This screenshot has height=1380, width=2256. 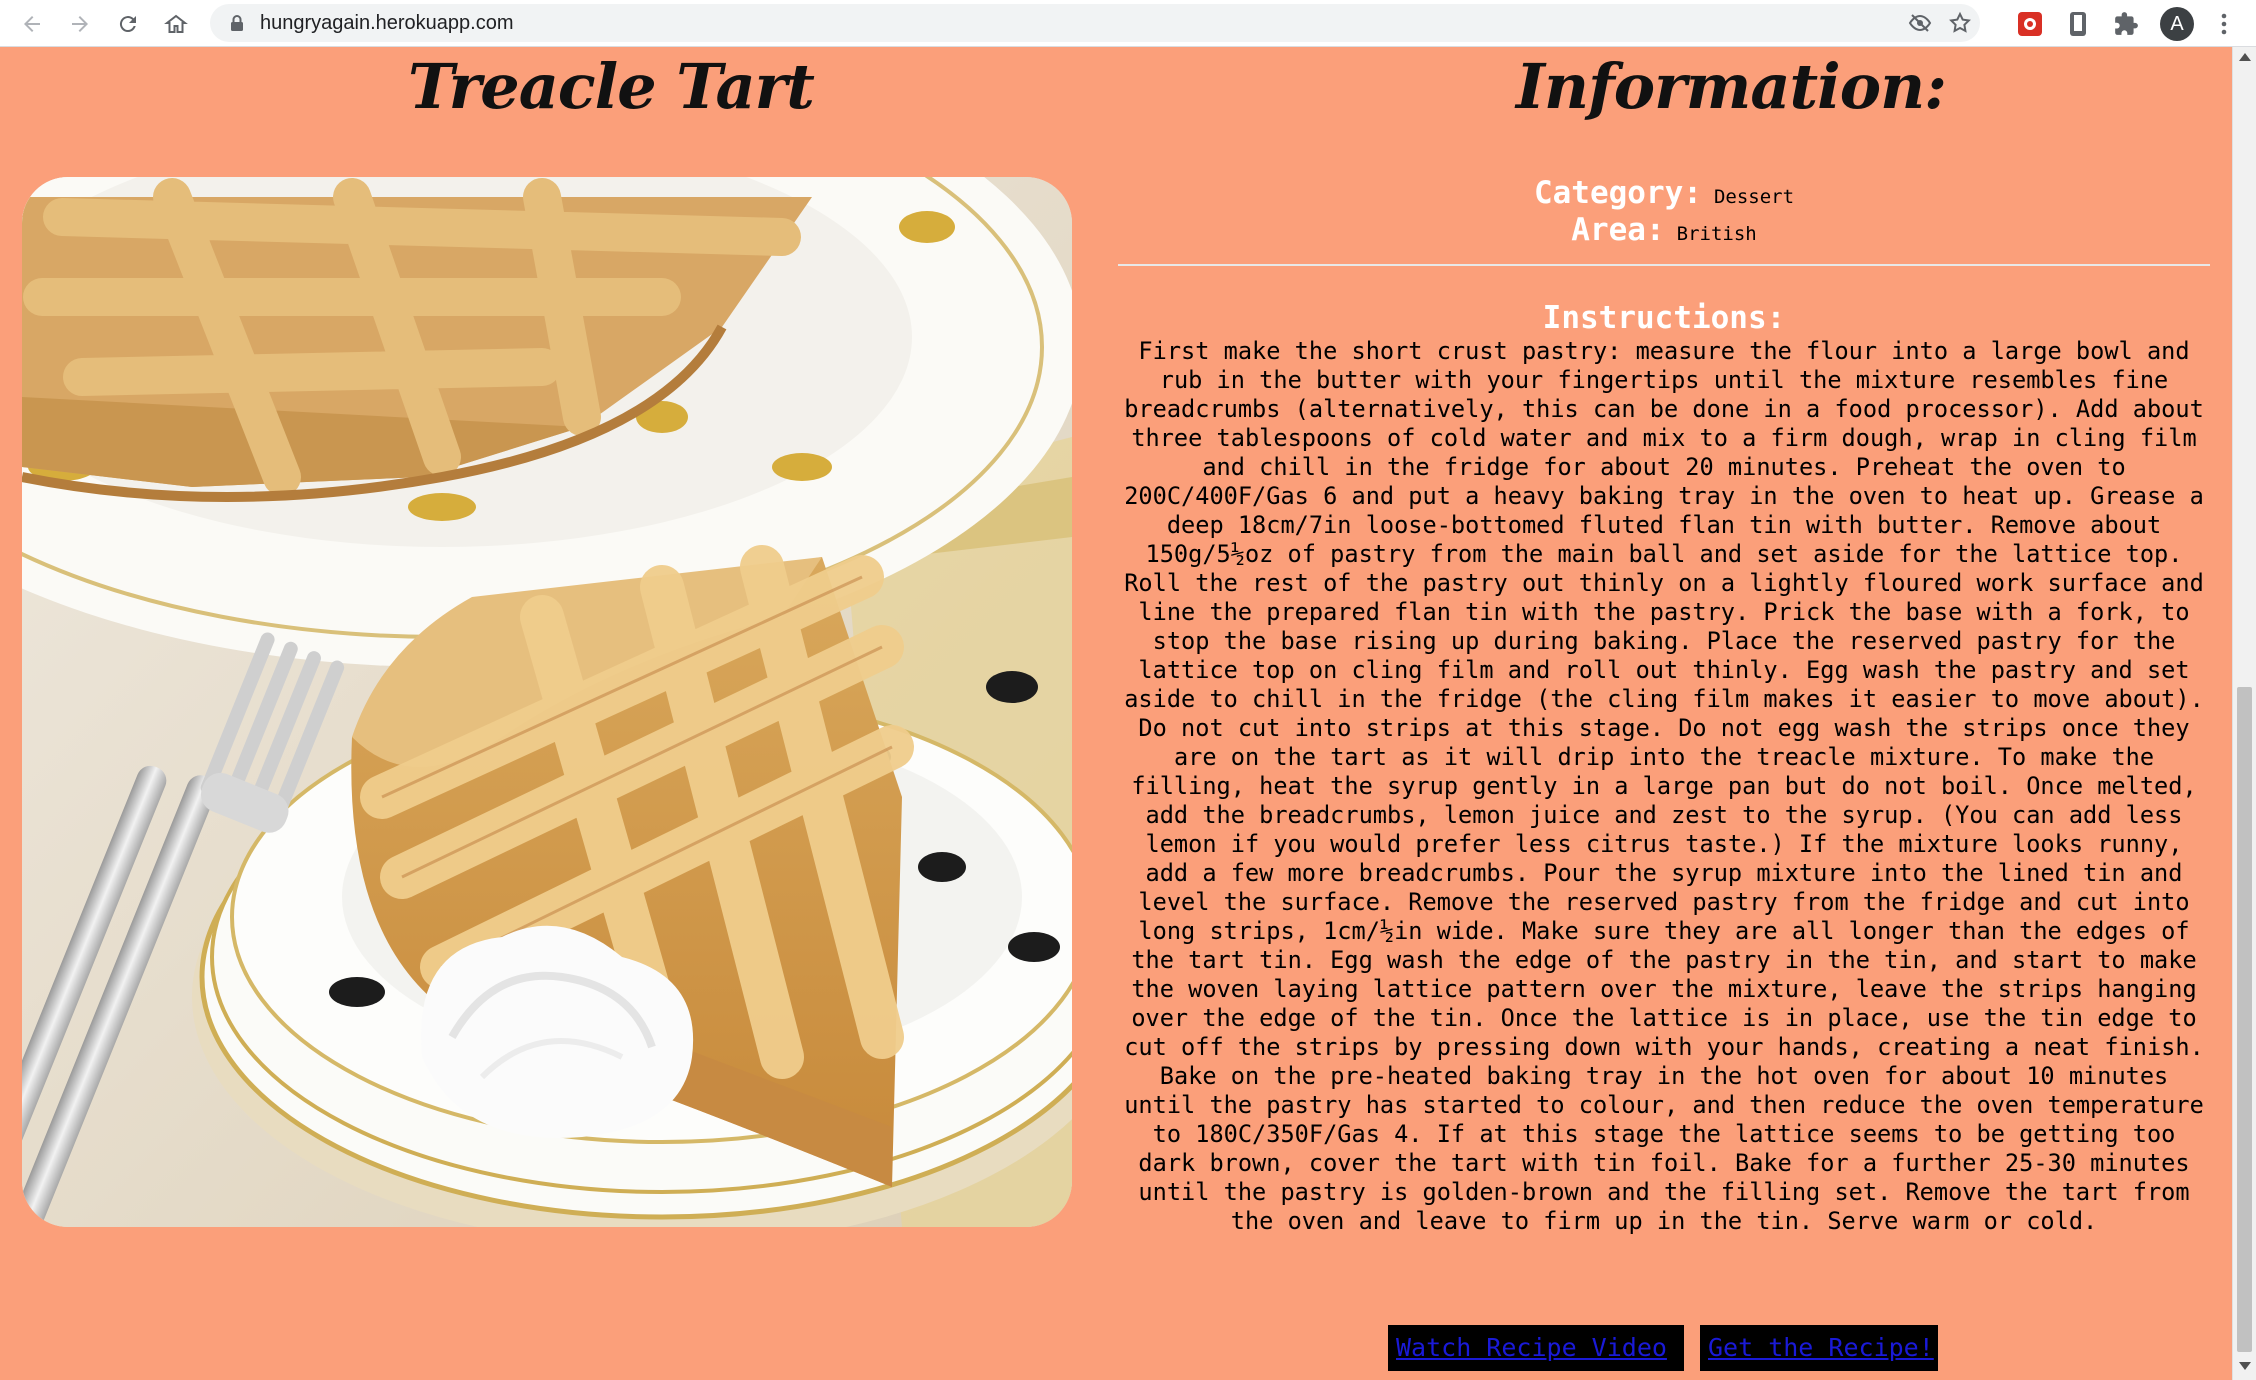 What do you see at coordinates (1819, 1348) in the screenshot?
I see `get-recipe-button: Get the Recipe!` at bounding box center [1819, 1348].